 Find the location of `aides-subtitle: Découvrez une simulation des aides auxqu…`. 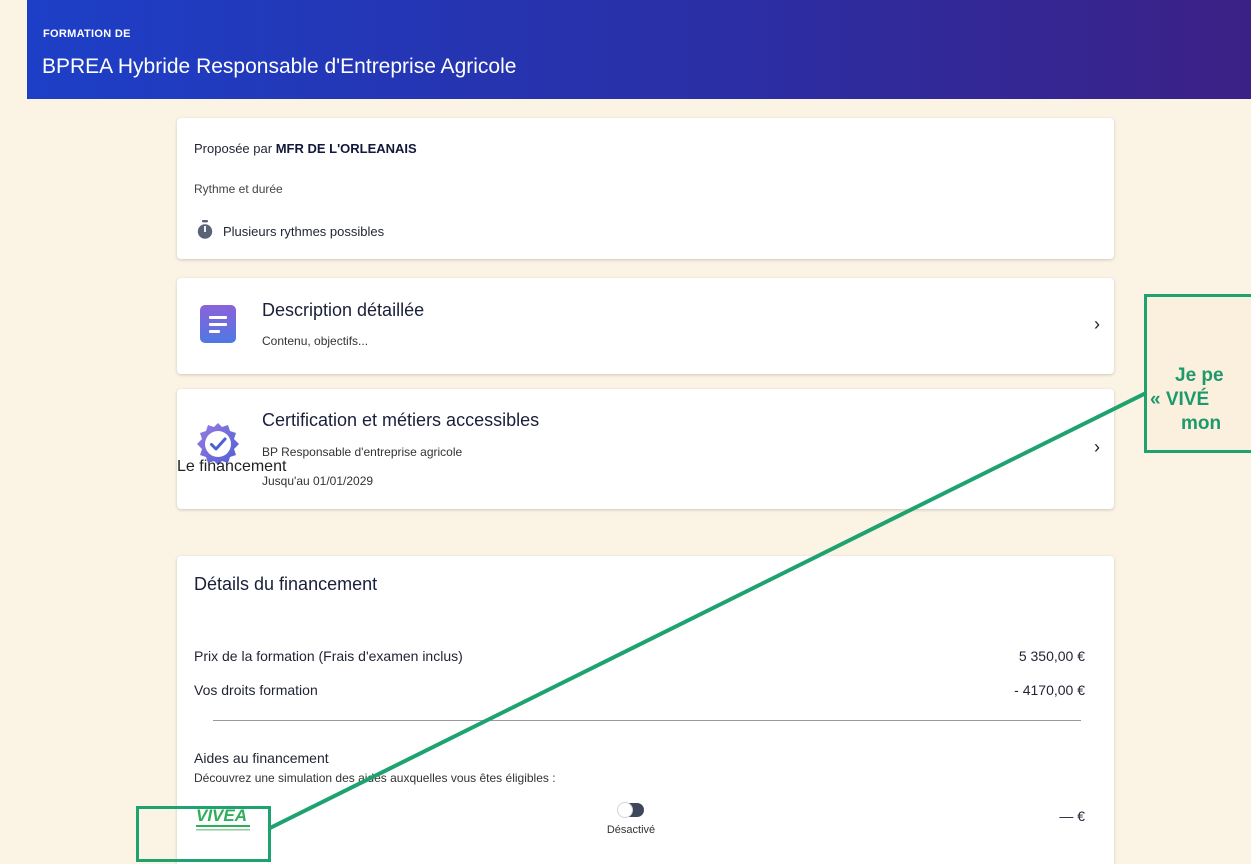

aides-subtitle: Découvrez une simulation des aides auxqu… is located at coordinates (375, 778).